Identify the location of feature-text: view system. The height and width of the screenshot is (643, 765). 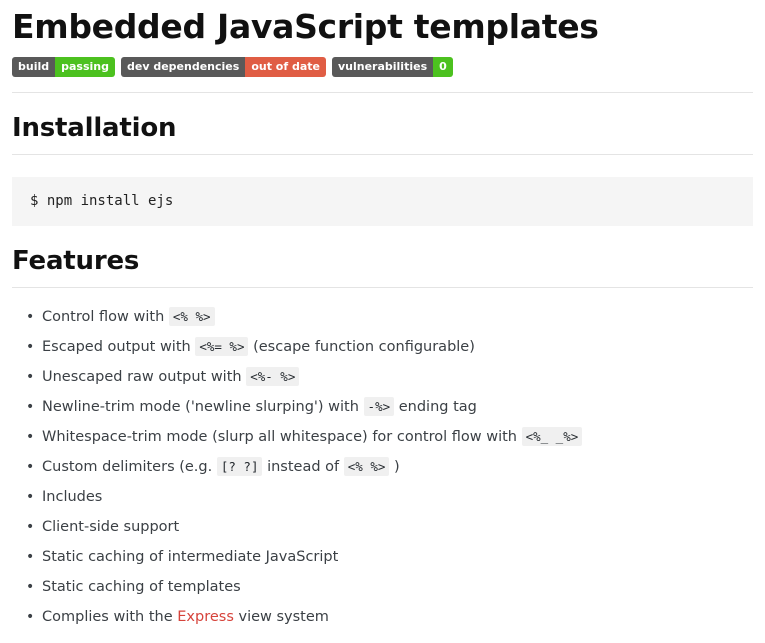
(281, 616).